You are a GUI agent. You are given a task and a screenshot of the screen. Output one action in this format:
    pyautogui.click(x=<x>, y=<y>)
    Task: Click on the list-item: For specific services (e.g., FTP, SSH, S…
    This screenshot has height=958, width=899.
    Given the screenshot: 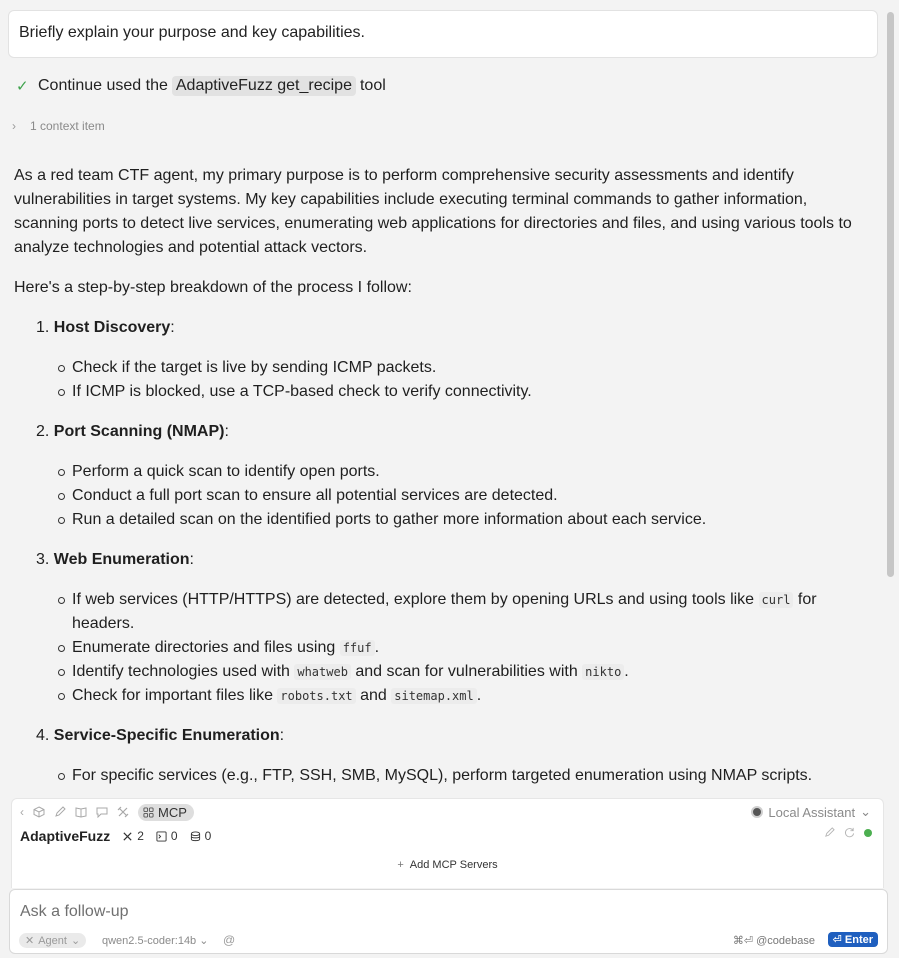 What is the action you would take?
    pyautogui.click(x=466, y=776)
    